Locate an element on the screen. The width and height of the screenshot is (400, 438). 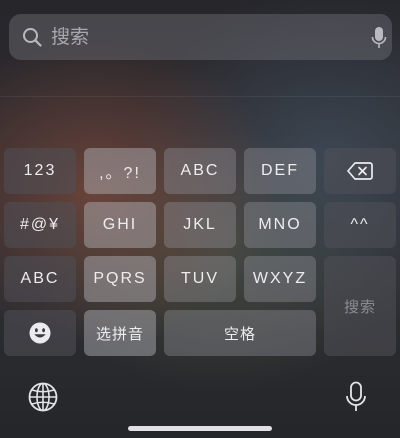
key-punctuation: ,。?! is located at coordinates (120, 171).